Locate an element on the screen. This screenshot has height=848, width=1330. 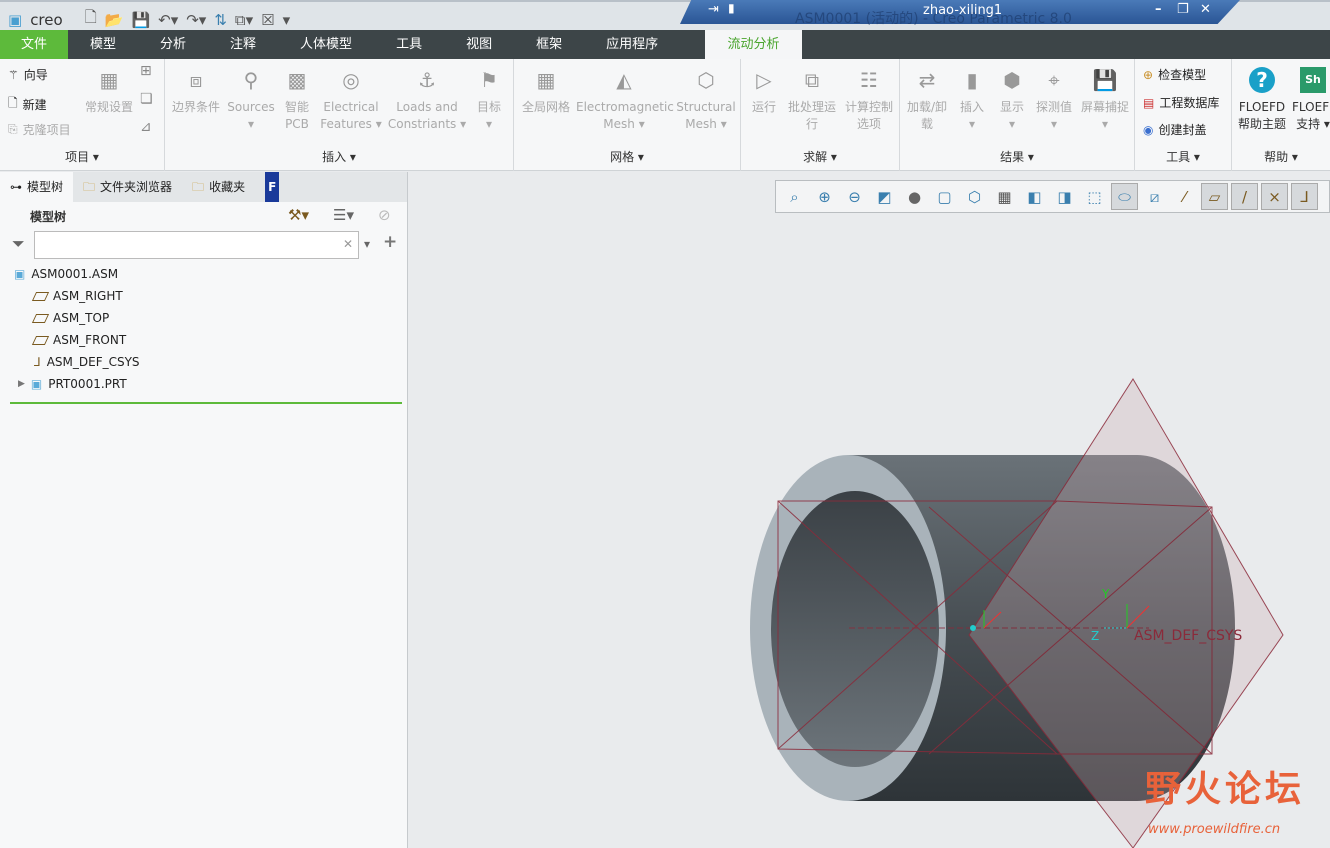
group-label: 网格 ▾ is located at coordinates (627, 156).